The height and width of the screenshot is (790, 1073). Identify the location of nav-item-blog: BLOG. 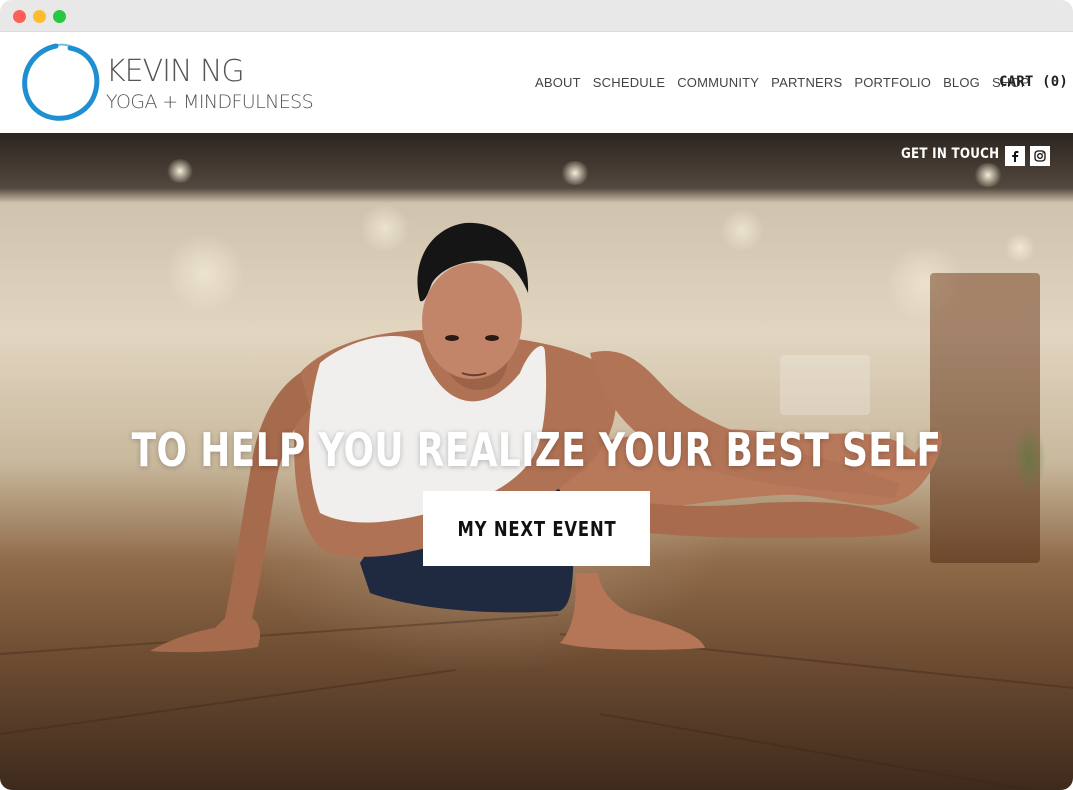
(961, 82).